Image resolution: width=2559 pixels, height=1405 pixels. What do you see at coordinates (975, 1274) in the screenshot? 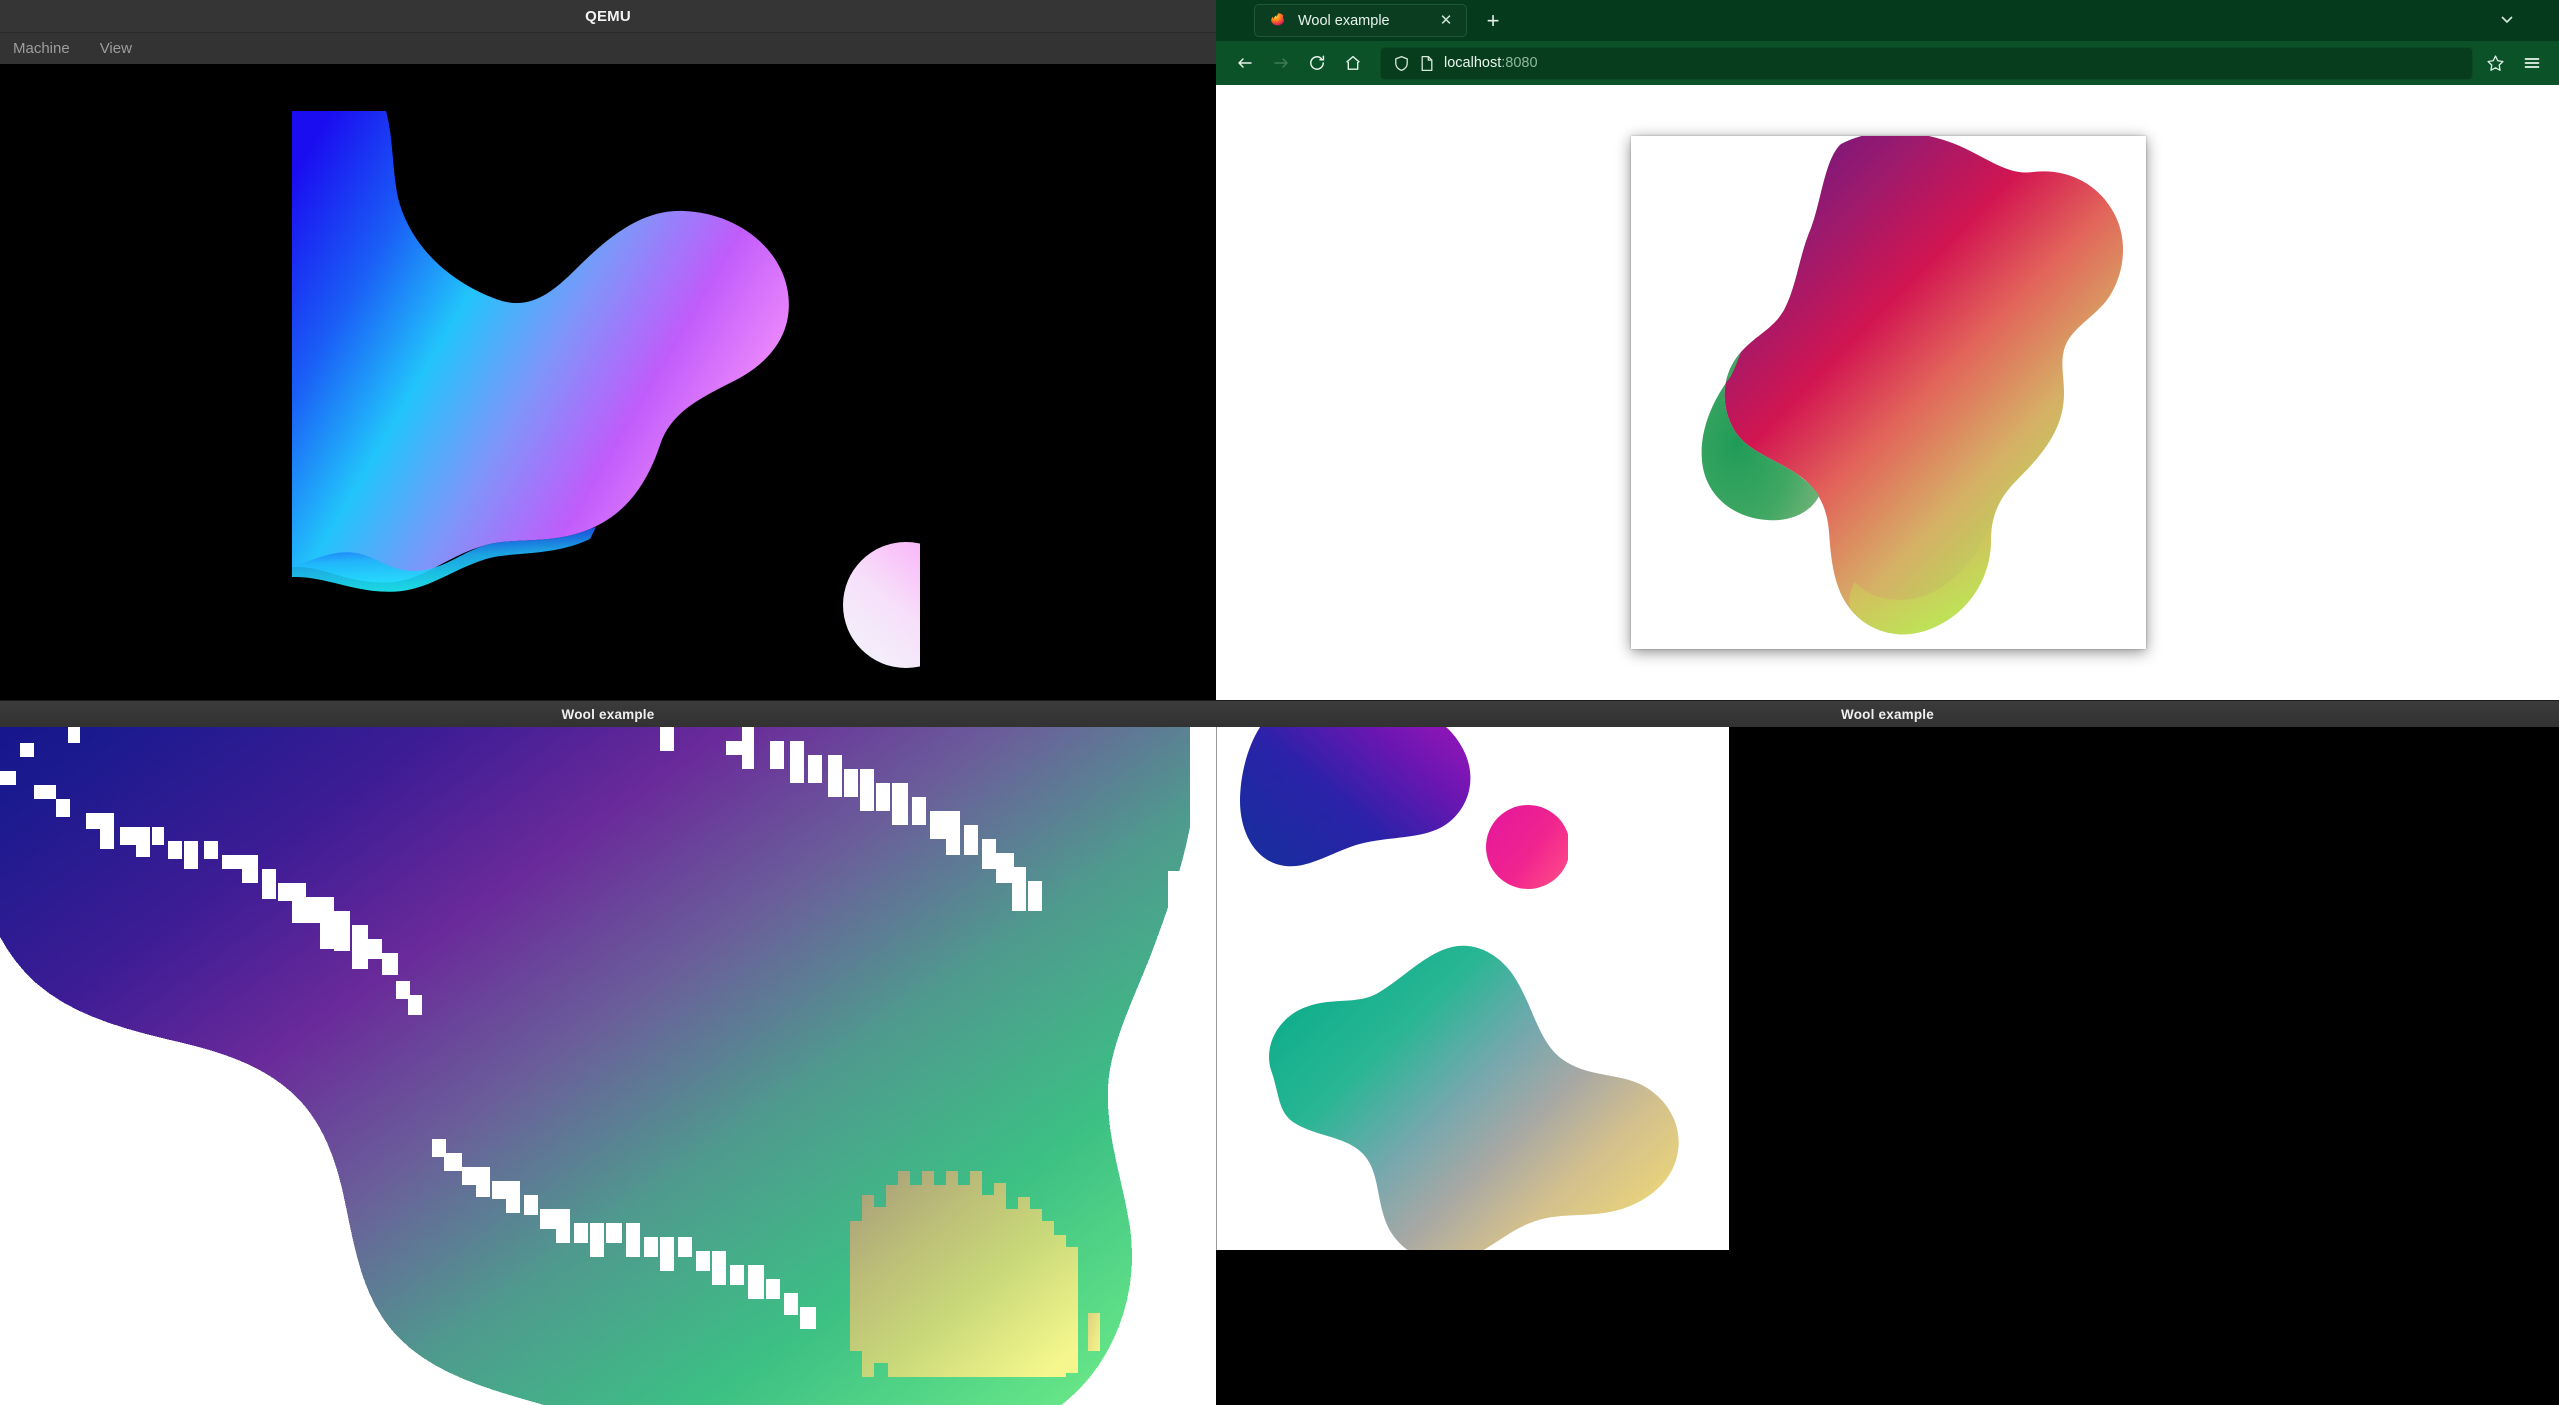
I see `wool-blob-zoom-olive-shape` at bounding box center [975, 1274].